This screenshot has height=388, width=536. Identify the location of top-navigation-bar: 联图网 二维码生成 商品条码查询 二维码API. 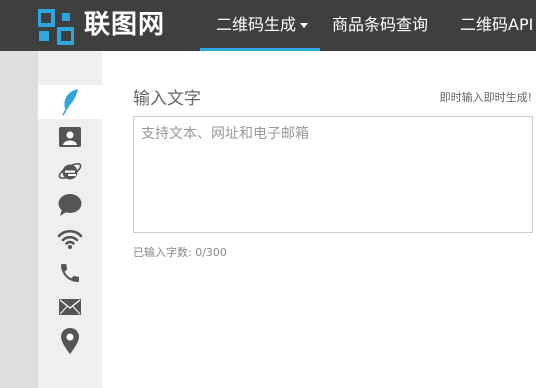
(268, 25).